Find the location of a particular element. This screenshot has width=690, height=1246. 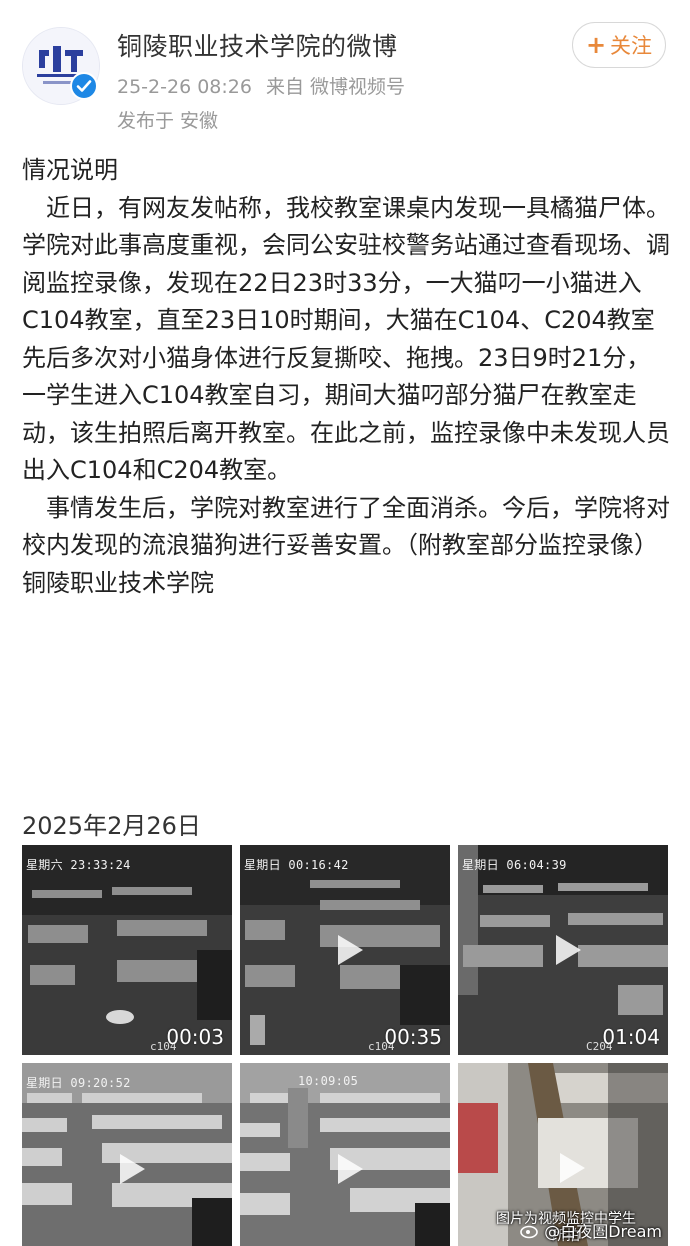

post-meta: 25-2-26 08:26 来自 微博视频号 is located at coordinates (261, 85).